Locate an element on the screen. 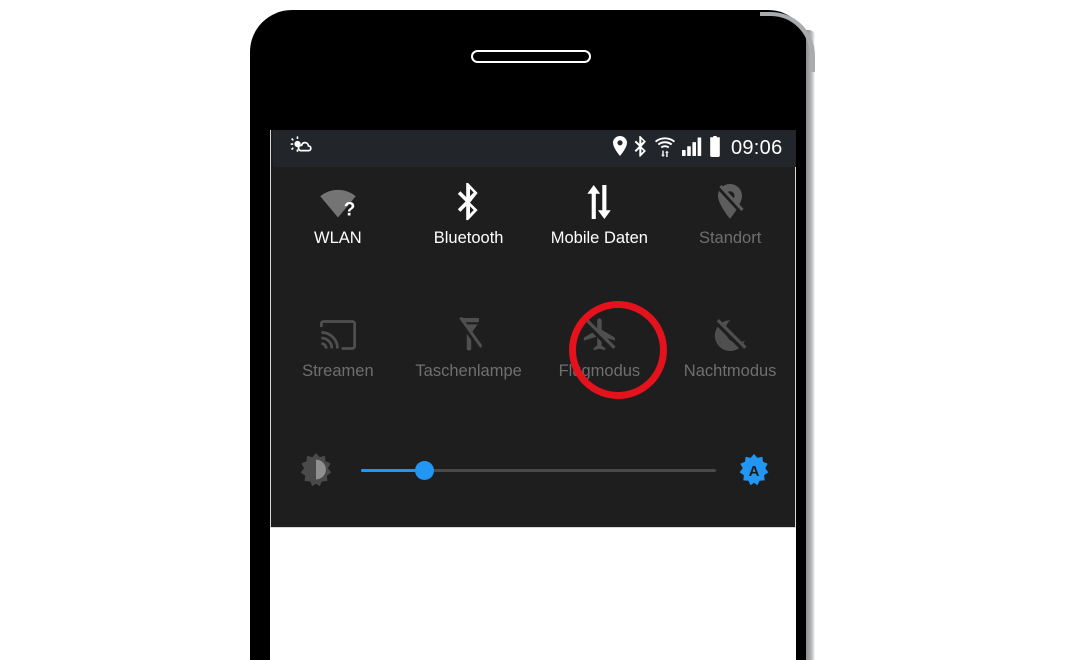  status-bar-left-icons is located at coordinates (301, 148).